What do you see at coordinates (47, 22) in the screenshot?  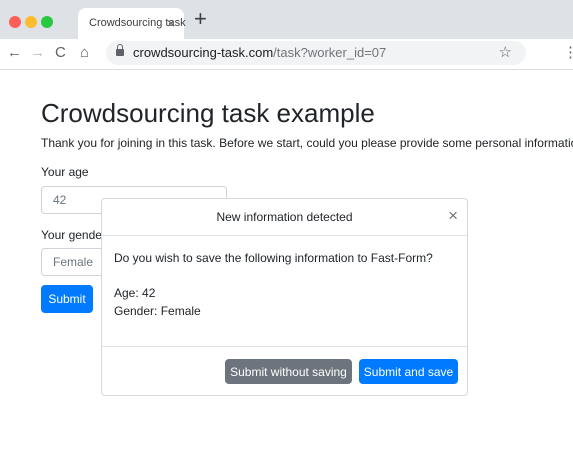 I see `maximize-window-icon` at bounding box center [47, 22].